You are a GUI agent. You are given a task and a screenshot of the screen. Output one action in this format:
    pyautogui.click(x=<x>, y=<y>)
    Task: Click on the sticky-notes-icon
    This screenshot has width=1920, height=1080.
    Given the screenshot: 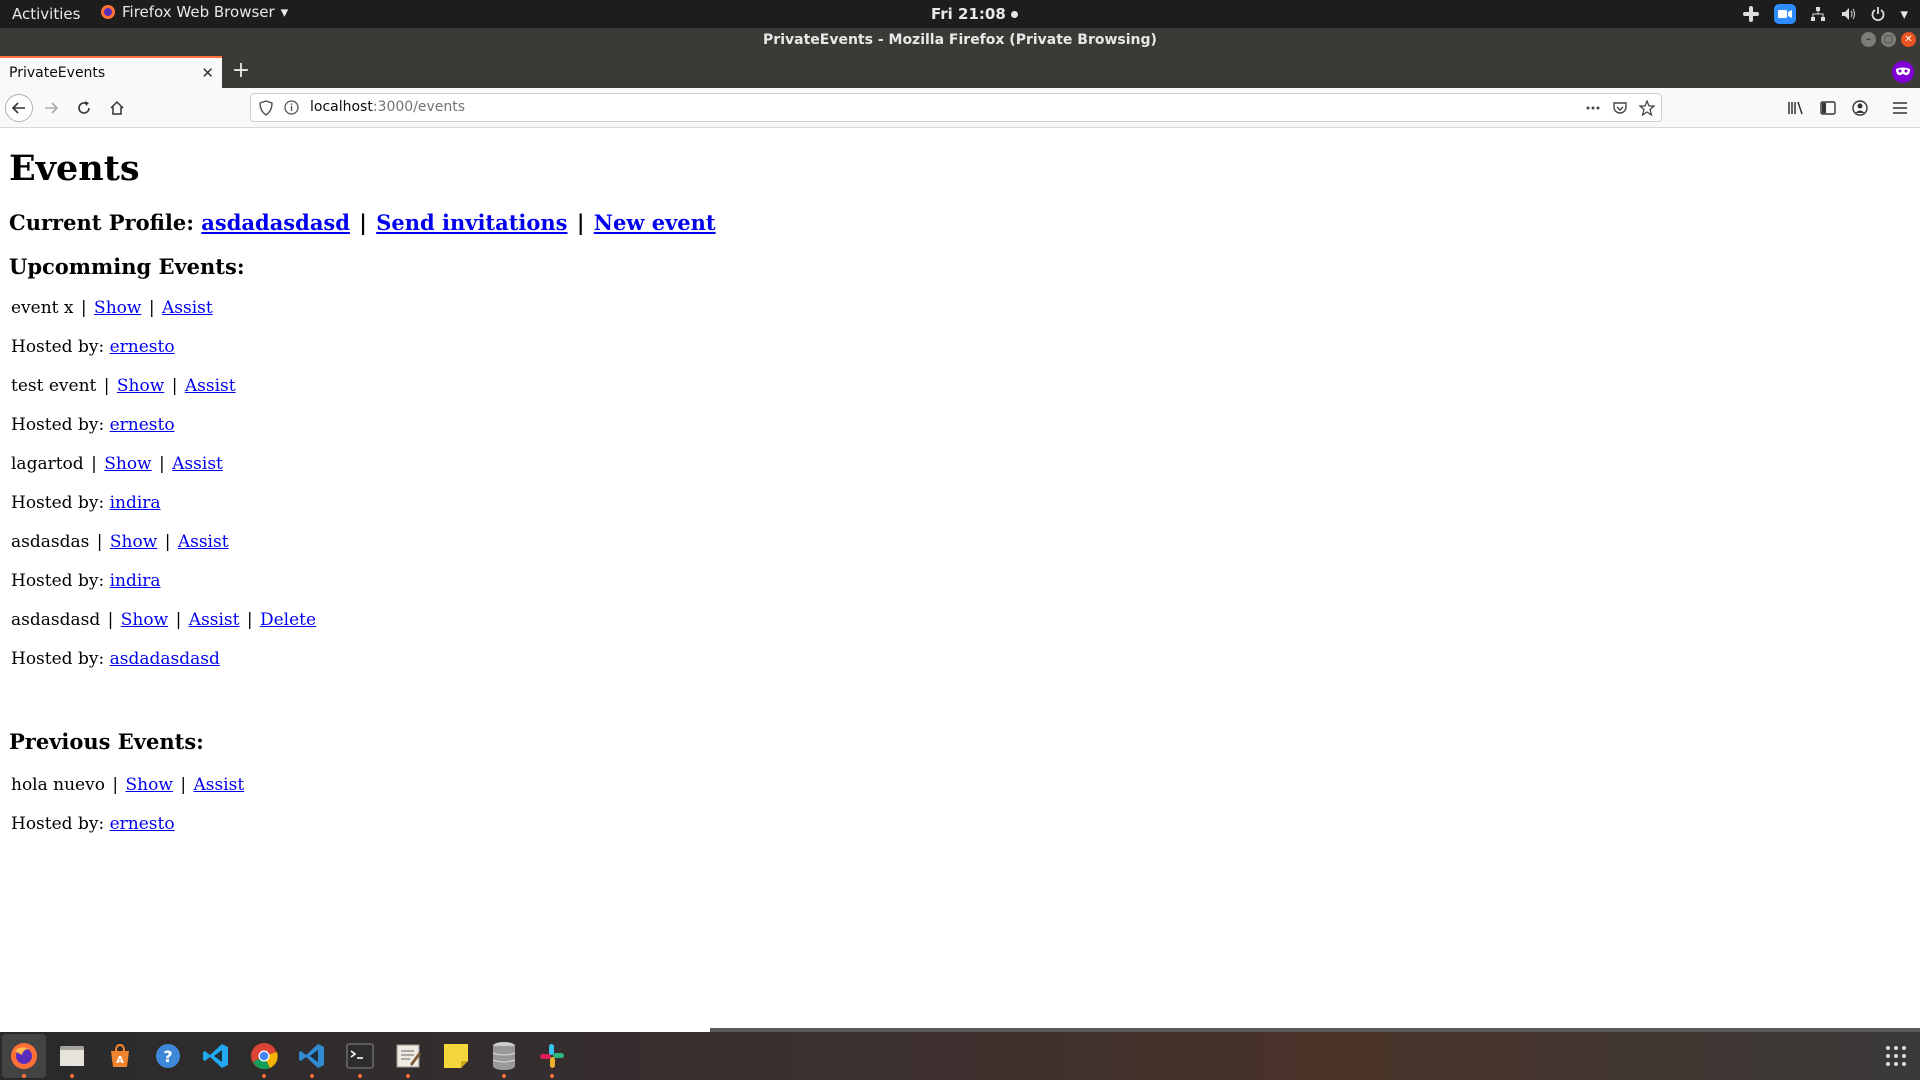 What is the action you would take?
    pyautogui.click(x=456, y=1056)
    